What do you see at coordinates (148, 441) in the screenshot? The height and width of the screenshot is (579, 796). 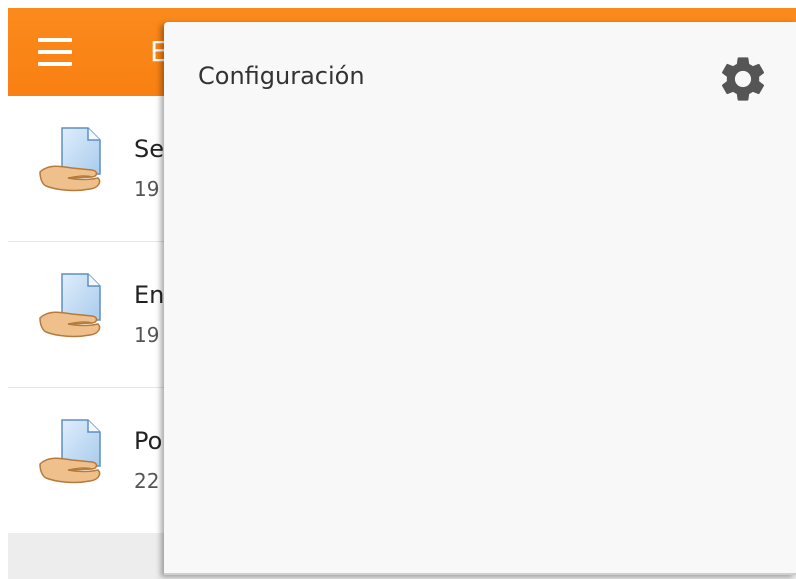 I see `list-item-title: Po` at bounding box center [148, 441].